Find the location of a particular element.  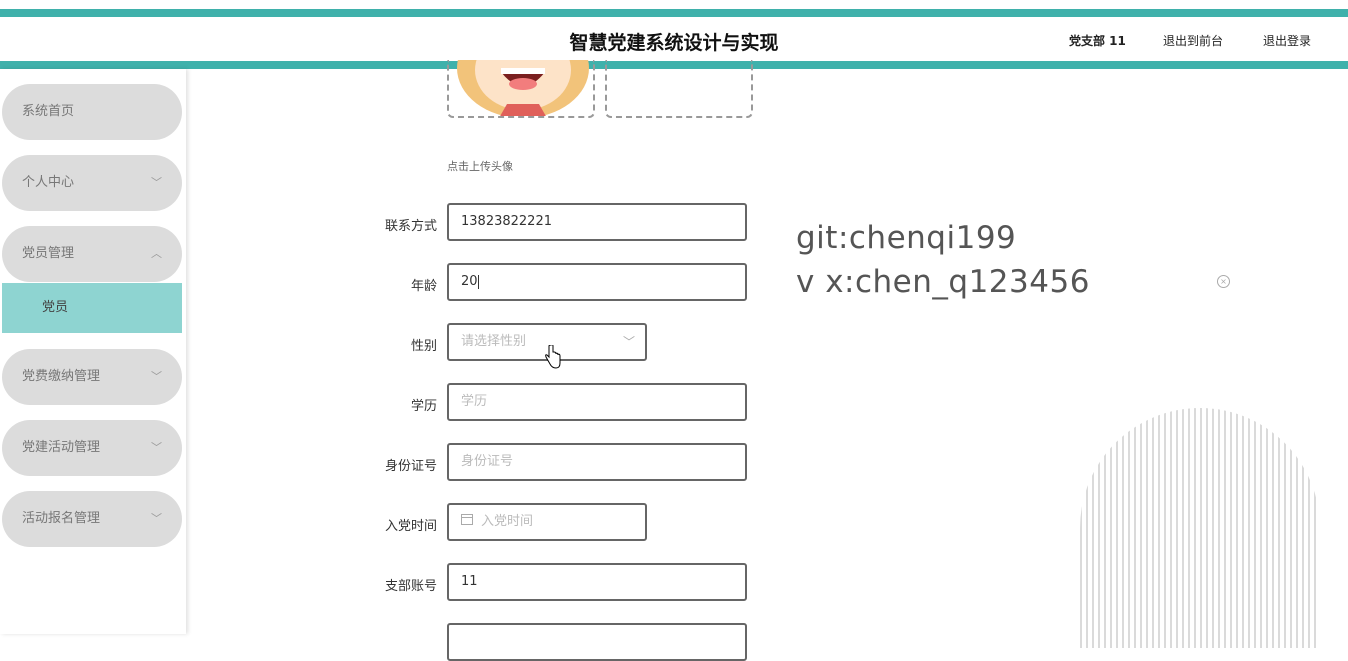

sidebar-item-dues-management: 党费缴纳管理 ﹀ is located at coordinates (92, 377).